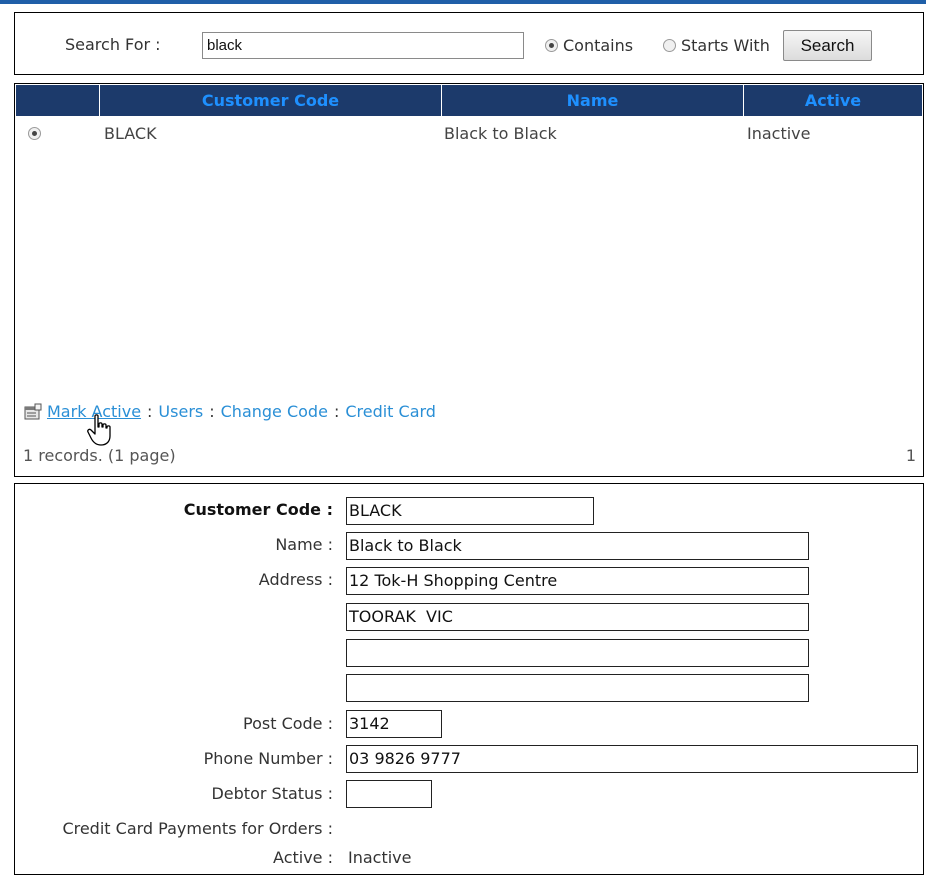  Describe the element at coordinates (113, 44) in the screenshot. I see `search-label: Search For :` at that location.